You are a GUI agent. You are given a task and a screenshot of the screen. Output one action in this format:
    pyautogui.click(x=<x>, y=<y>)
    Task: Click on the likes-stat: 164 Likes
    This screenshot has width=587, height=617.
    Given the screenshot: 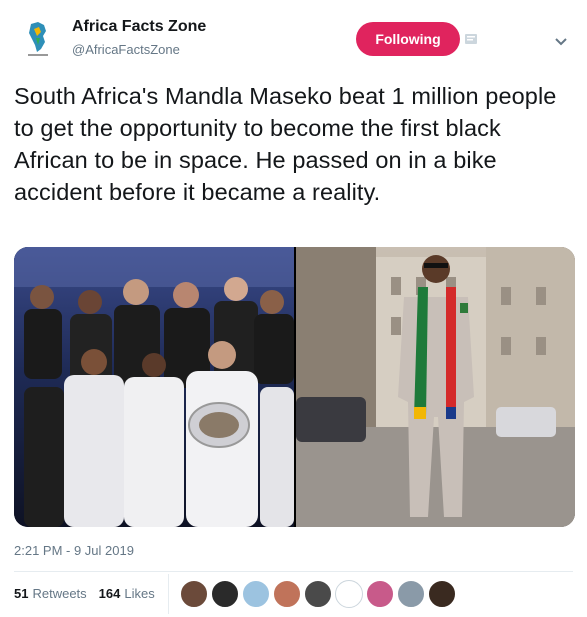 What is the action you would take?
    pyautogui.click(x=127, y=593)
    